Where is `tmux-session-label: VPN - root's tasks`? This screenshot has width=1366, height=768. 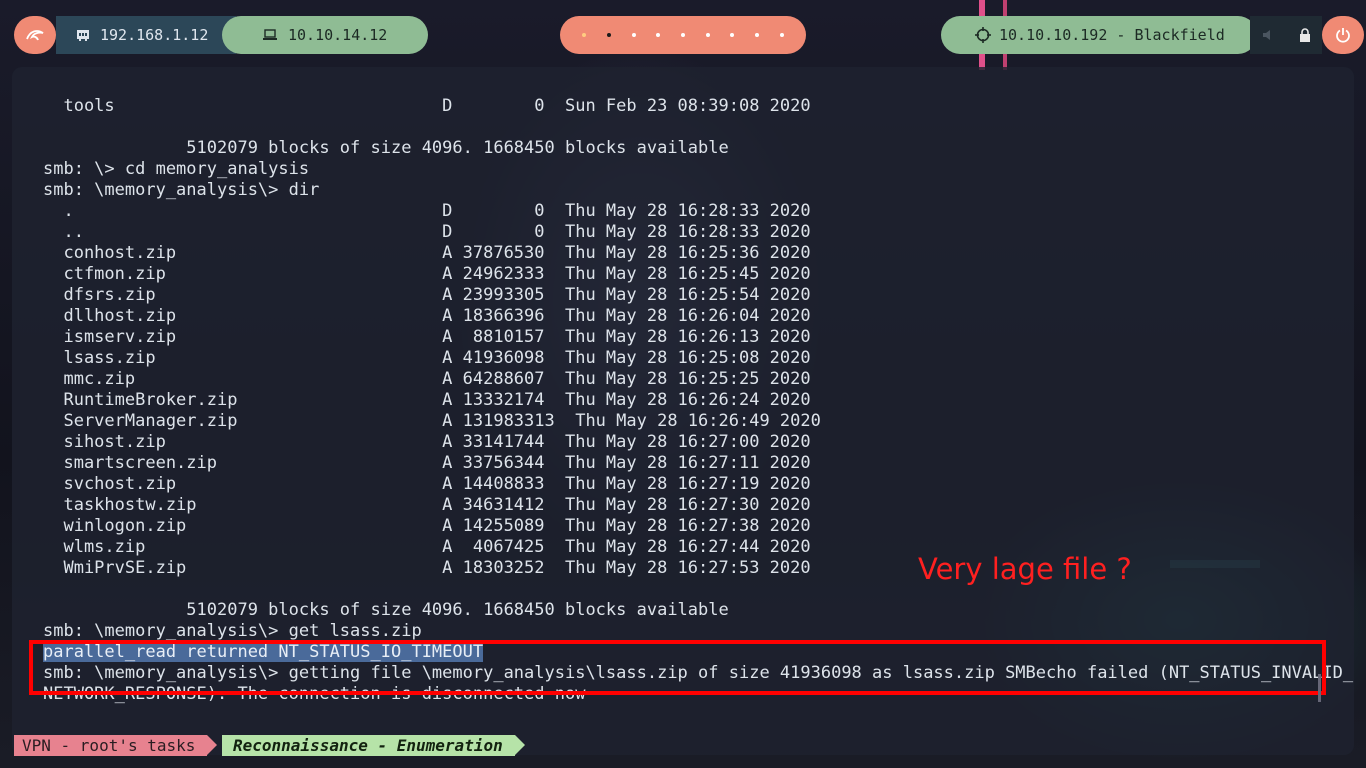 tmux-session-label: VPN - root's tasks is located at coordinates (116, 745).